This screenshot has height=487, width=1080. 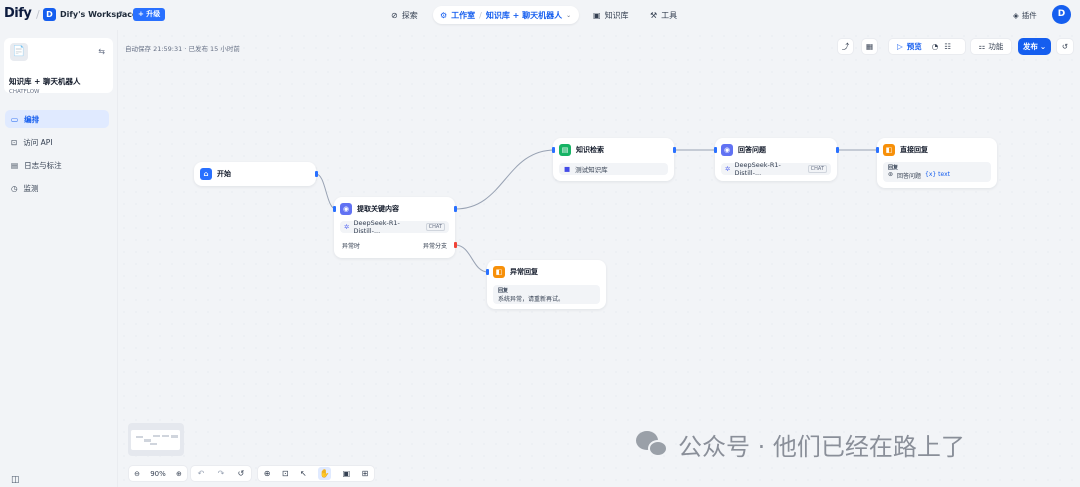 What do you see at coordinates (137, 474) in the screenshot?
I see `zoom-out-icon: ⊖` at bounding box center [137, 474].